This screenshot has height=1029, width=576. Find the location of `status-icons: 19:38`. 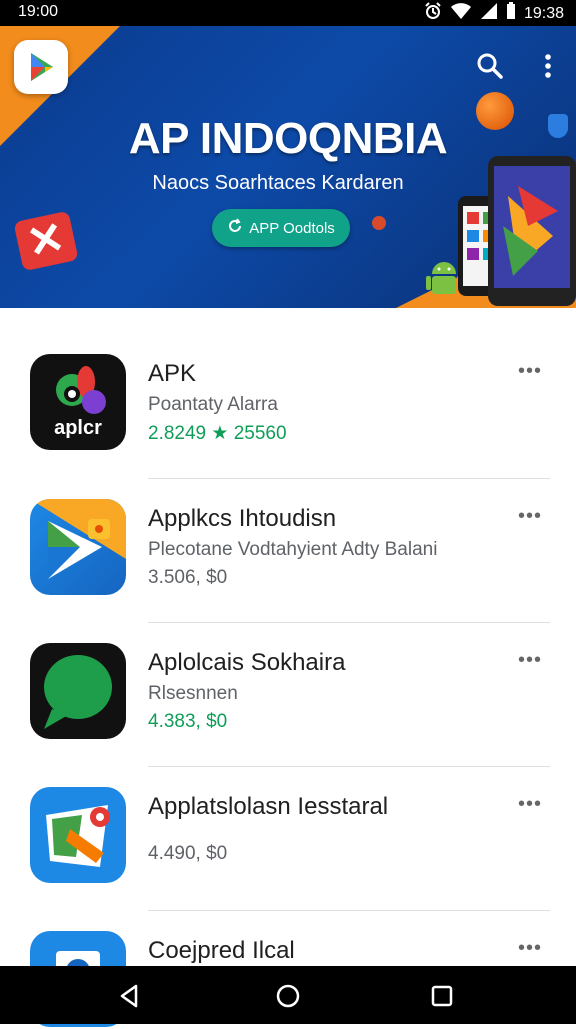

status-icons: 19:38 is located at coordinates (494, 13).